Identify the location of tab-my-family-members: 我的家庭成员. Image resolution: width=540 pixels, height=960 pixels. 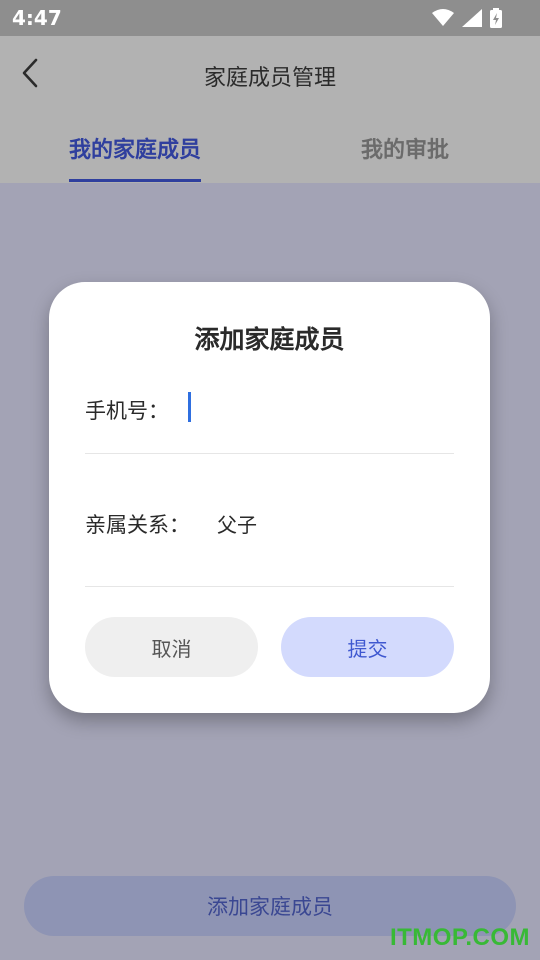
(135, 148).